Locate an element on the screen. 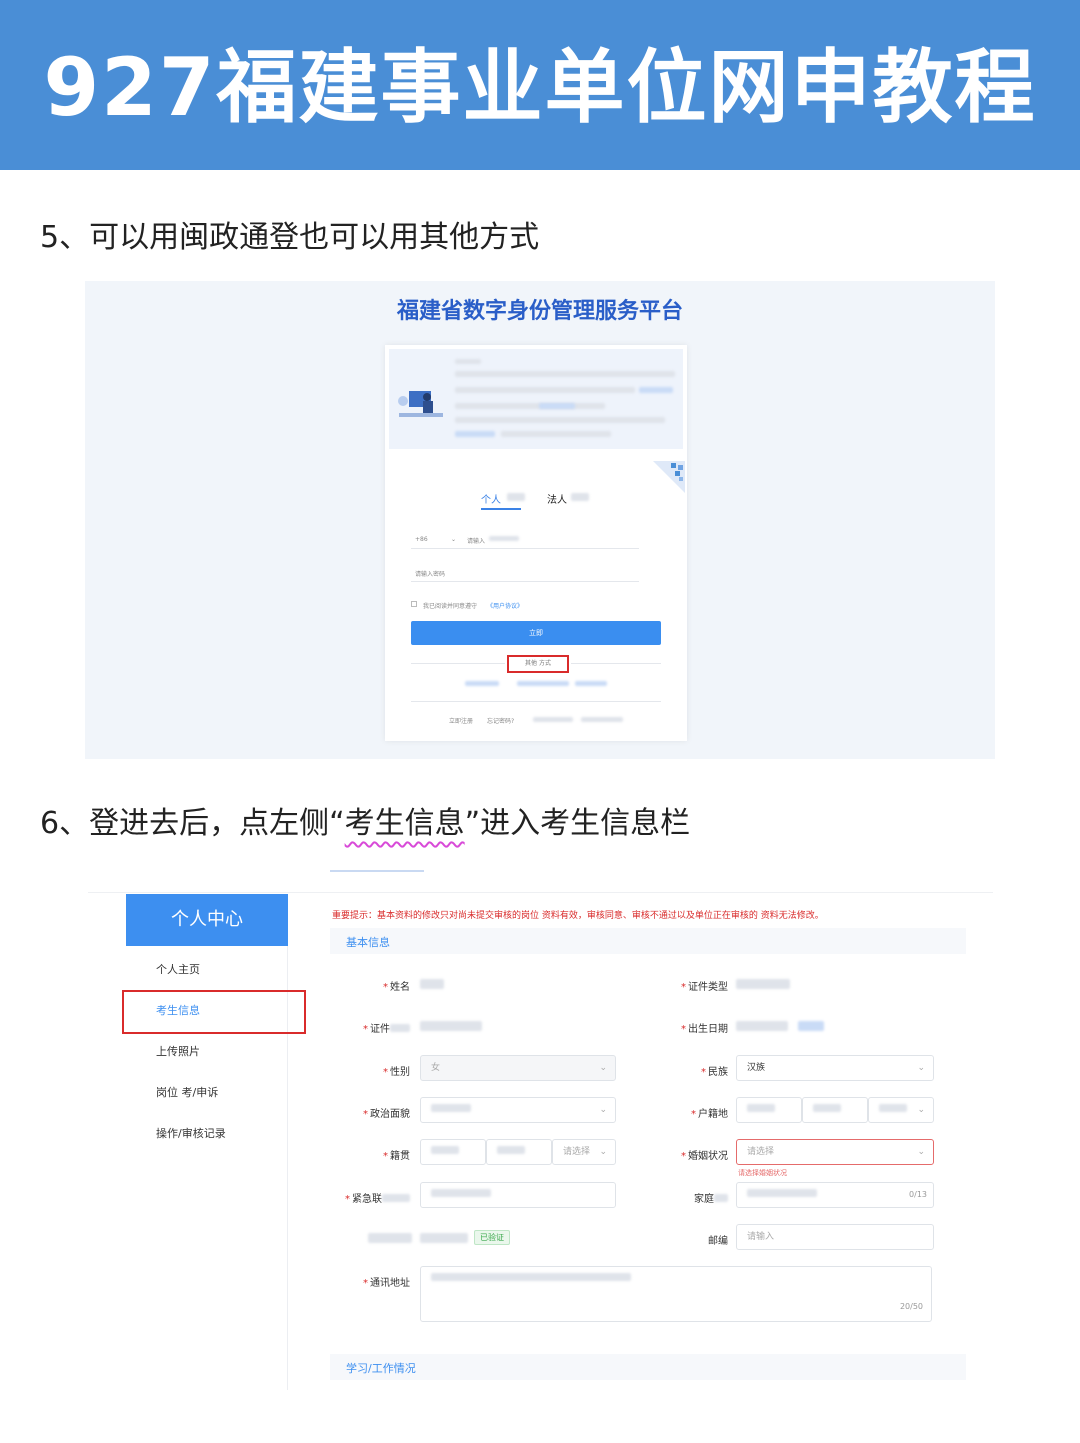 Image resolution: width=1080 pixels, height=1443 pixels. native-place-label: * 籍贯 is located at coordinates (396, 1156).